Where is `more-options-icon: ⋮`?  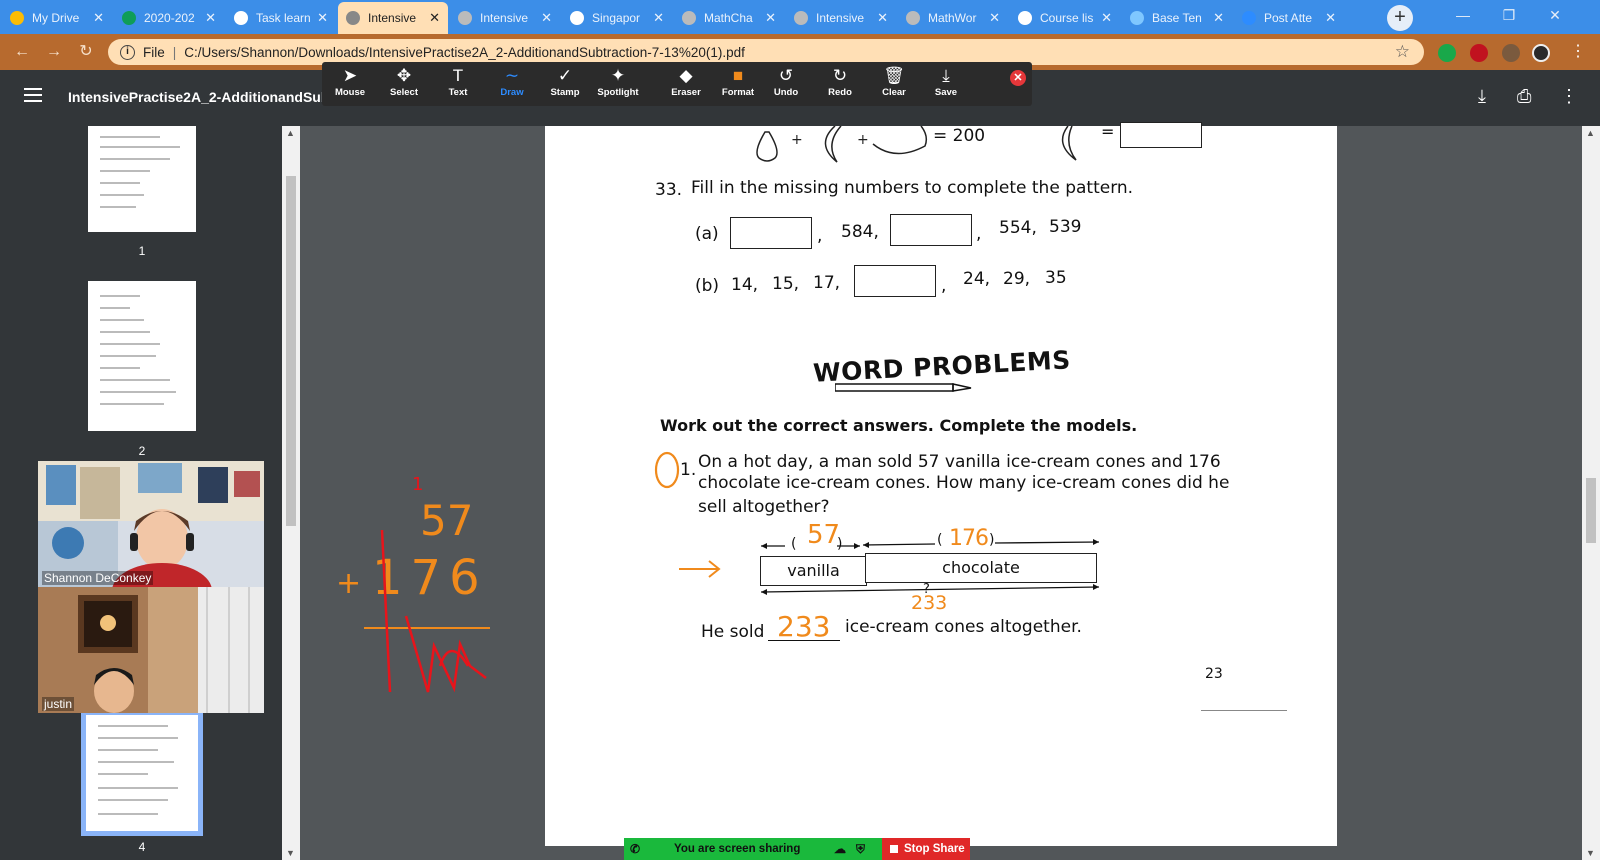
more-options-icon: ⋮ is located at coordinates (1569, 96).